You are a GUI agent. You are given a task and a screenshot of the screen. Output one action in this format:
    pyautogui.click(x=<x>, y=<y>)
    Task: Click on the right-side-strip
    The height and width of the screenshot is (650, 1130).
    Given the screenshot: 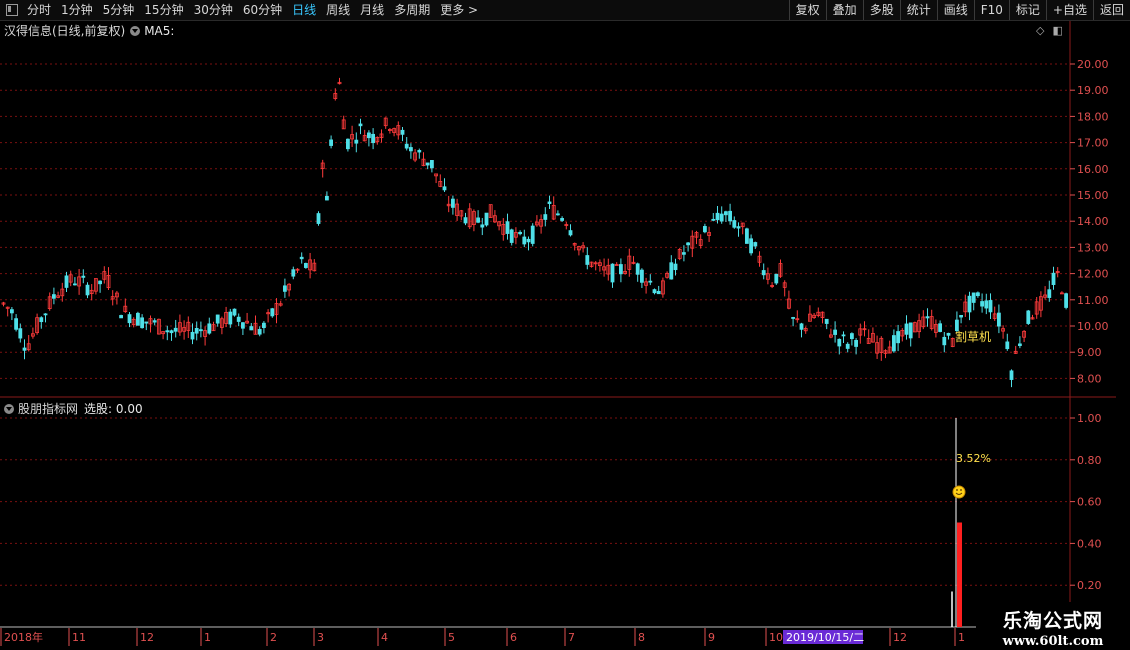 What is the action you would take?
    pyautogui.click(x=1123, y=323)
    